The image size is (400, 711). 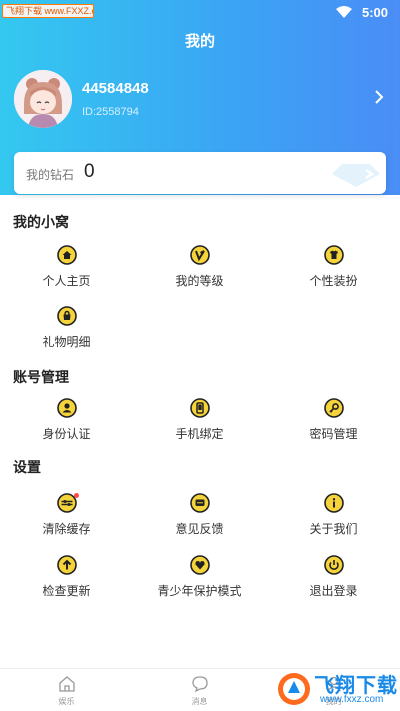 I want to click on avatar, so click(x=43, y=99).